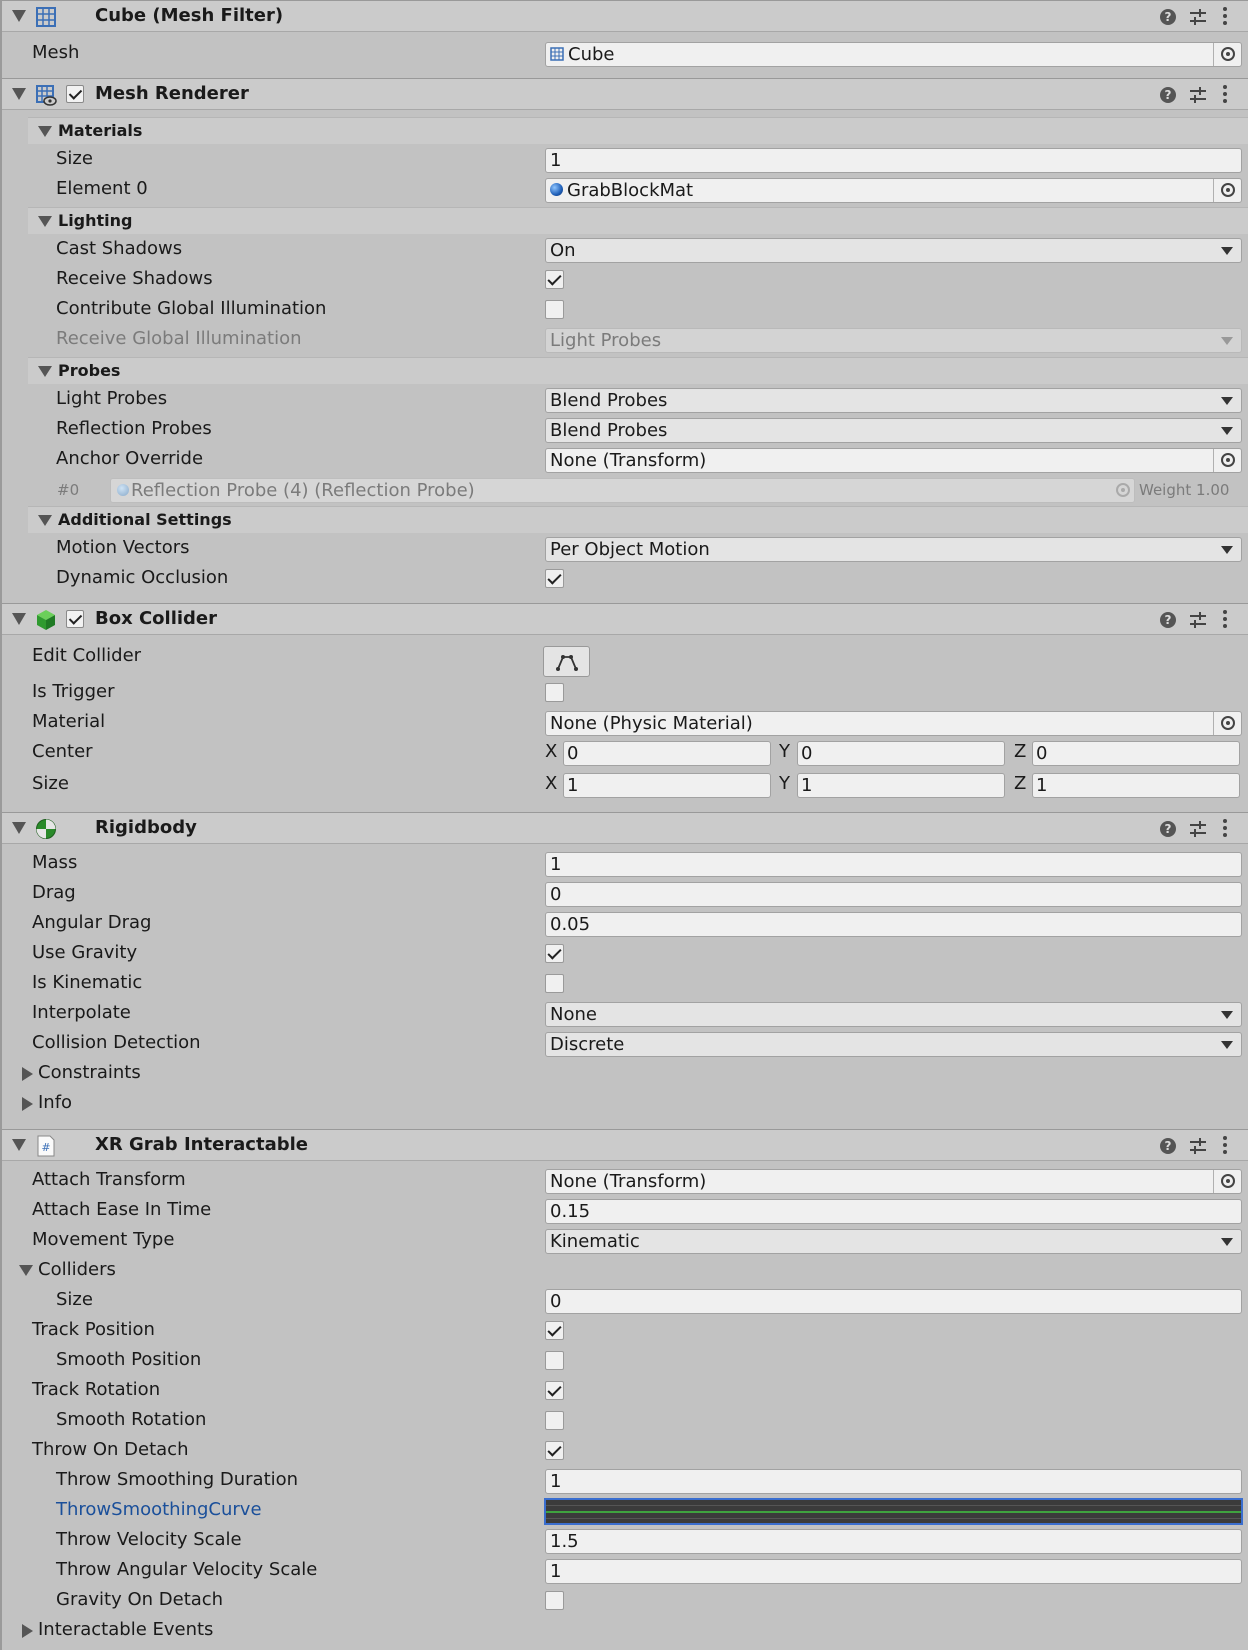  I want to click on info-fold-icon, so click(27, 1104).